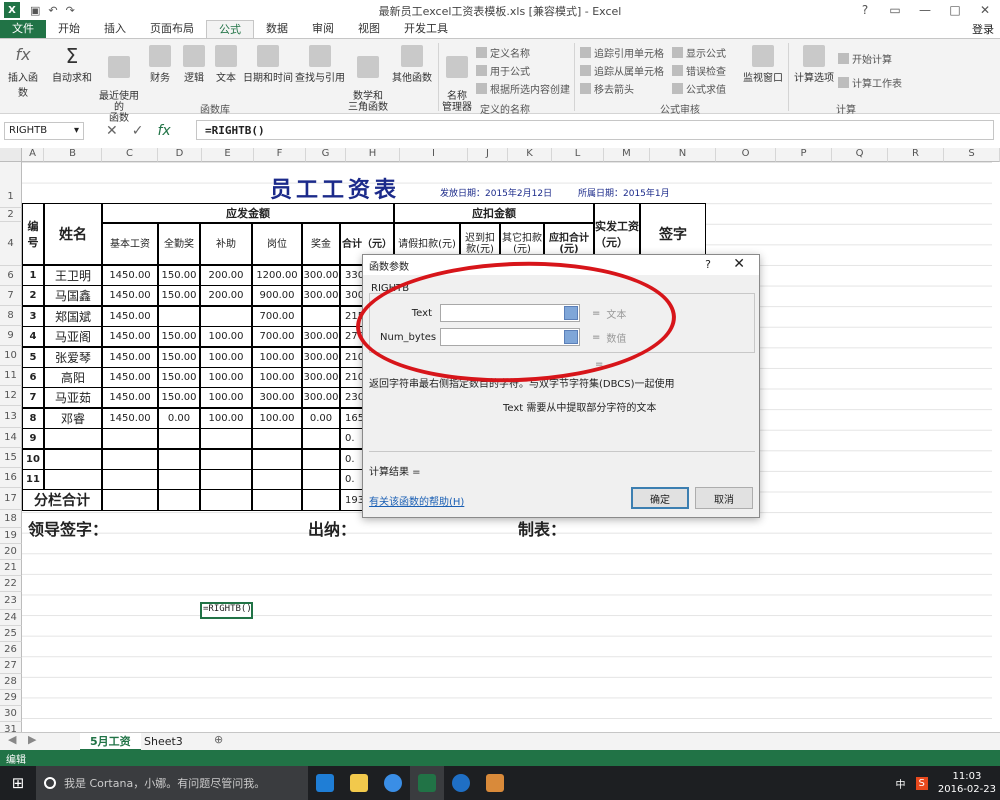  What do you see at coordinates (73, 337) in the screenshot?
I see `cell-name: 马亚阁` at bounding box center [73, 337].